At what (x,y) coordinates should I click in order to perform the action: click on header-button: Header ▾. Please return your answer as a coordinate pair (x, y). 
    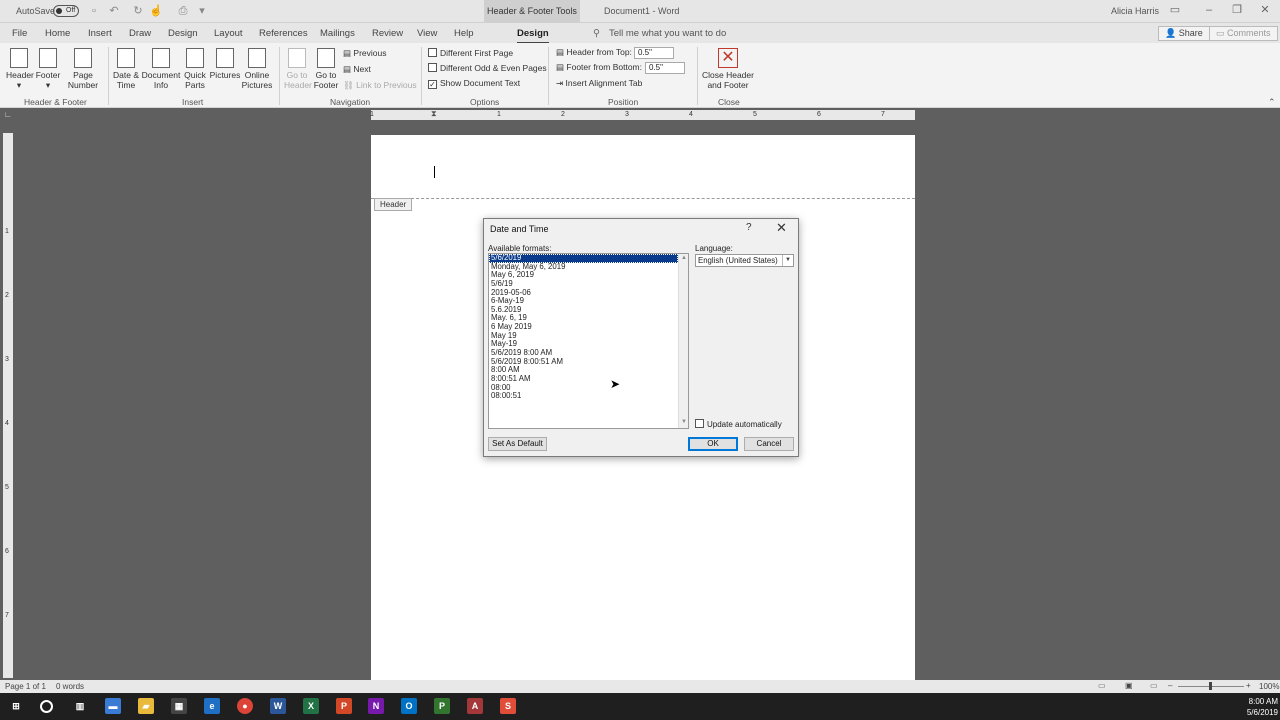
    Looking at the image, I should click on (20, 69).